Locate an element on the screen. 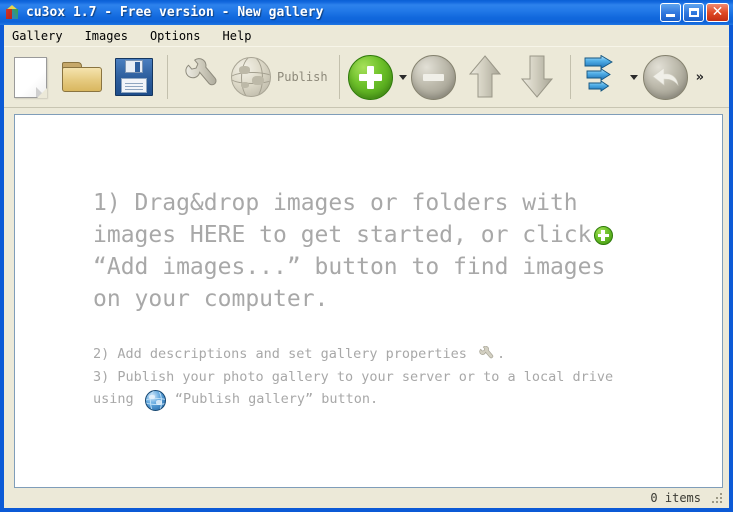 The height and width of the screenshot is (512, 733). open-folder-icon is located at coordinates (82, 77).